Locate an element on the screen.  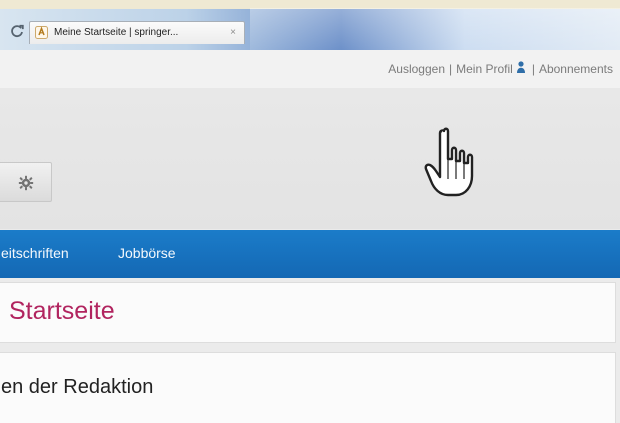
favicon-icon is located at coordinates (41, 32).